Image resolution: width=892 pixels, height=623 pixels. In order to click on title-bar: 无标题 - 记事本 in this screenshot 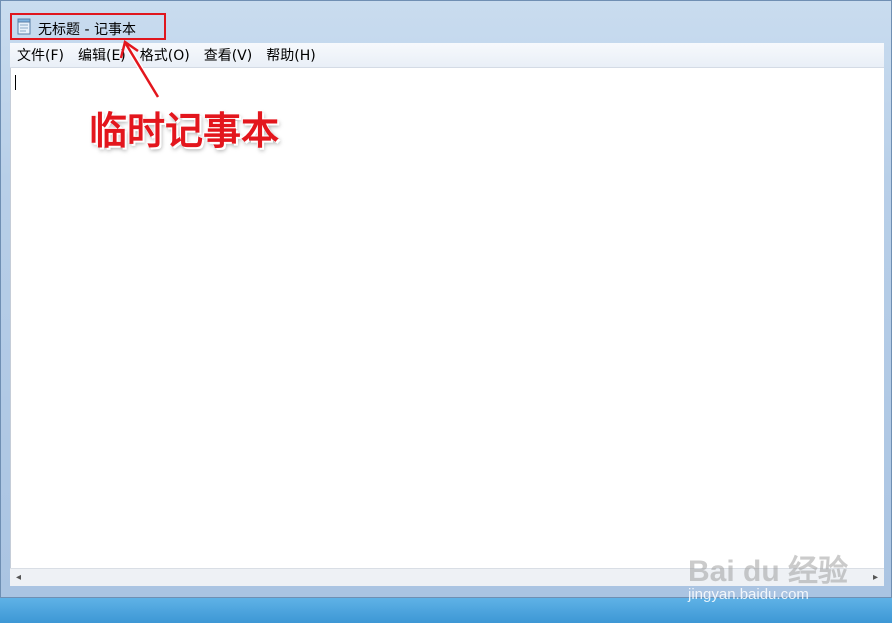, I will do `click(446, 22)`.